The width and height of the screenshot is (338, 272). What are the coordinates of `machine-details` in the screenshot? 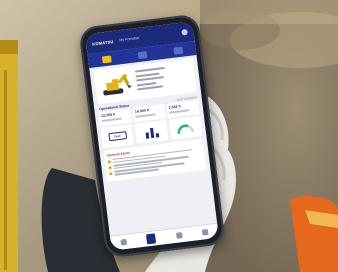 It's located at (151, 80).